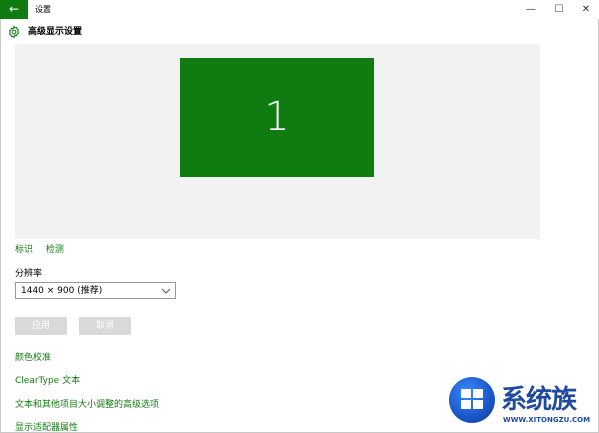 The width and height of the screenshot is (599, 433). What do you see at coordinates (47, 379) in the screenshot?
I see `cleartype-link: ClearType 文本` at bounding box center [47, 379].